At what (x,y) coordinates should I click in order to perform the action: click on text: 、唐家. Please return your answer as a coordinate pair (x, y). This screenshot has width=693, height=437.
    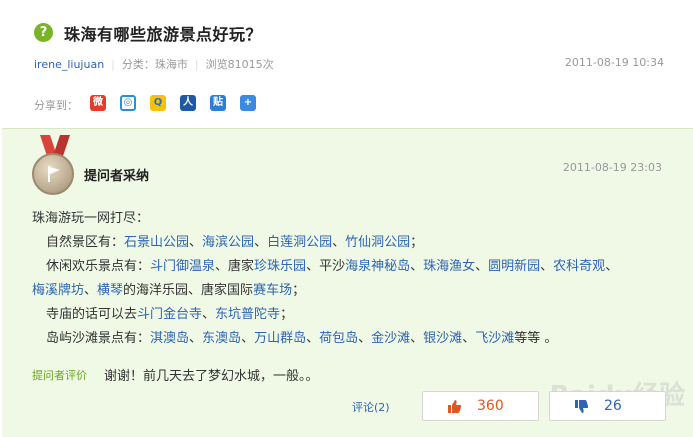
    Looking at the image, I should click on (235, 266).